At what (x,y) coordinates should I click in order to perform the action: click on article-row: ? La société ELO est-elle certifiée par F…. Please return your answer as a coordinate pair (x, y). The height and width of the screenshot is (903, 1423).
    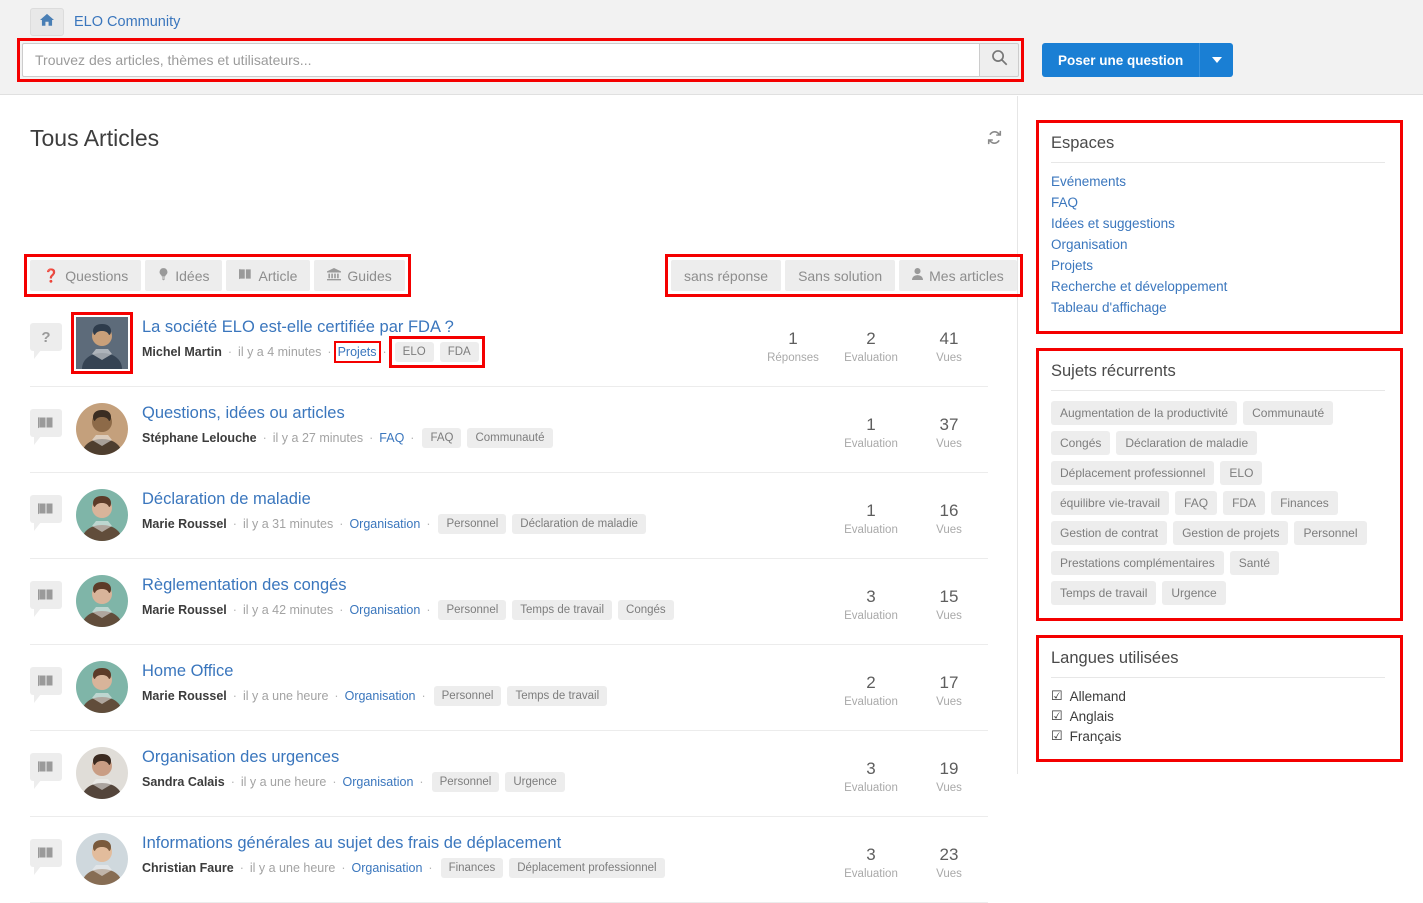
    Looking at the image, I should click on (509, 344).